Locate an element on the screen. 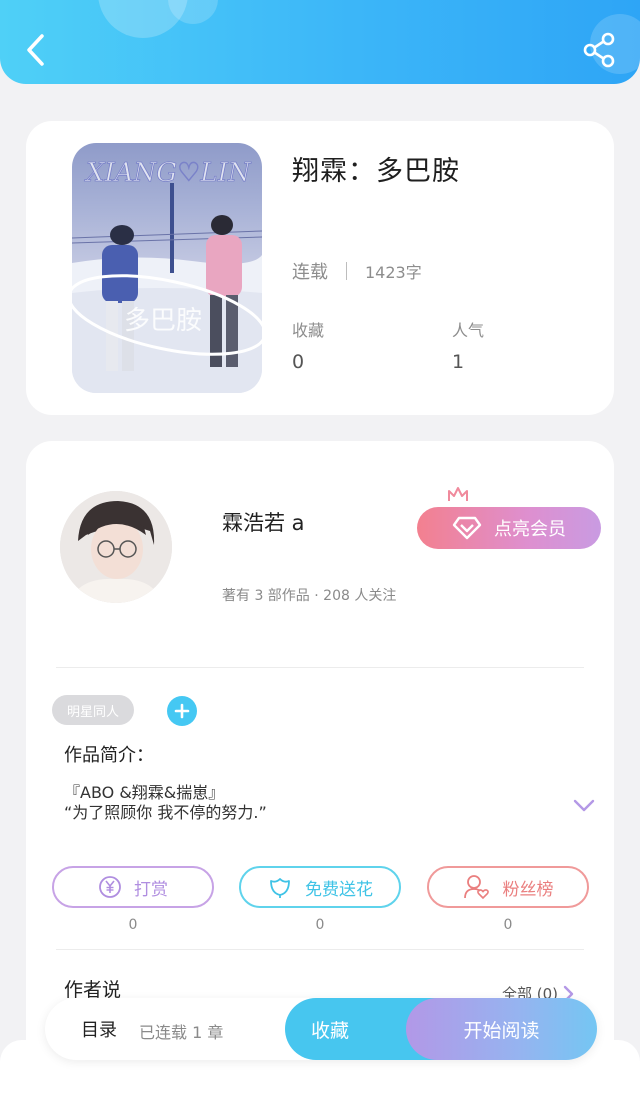 This screenshot has width=640, height=1106. send-flower-label: 免费送花 is located at coordinates (339, 889).